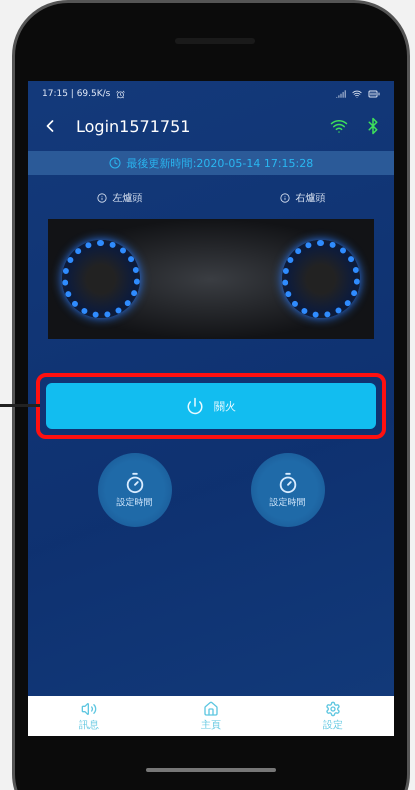  I want to click on alarm-icon, so click(121, 94).